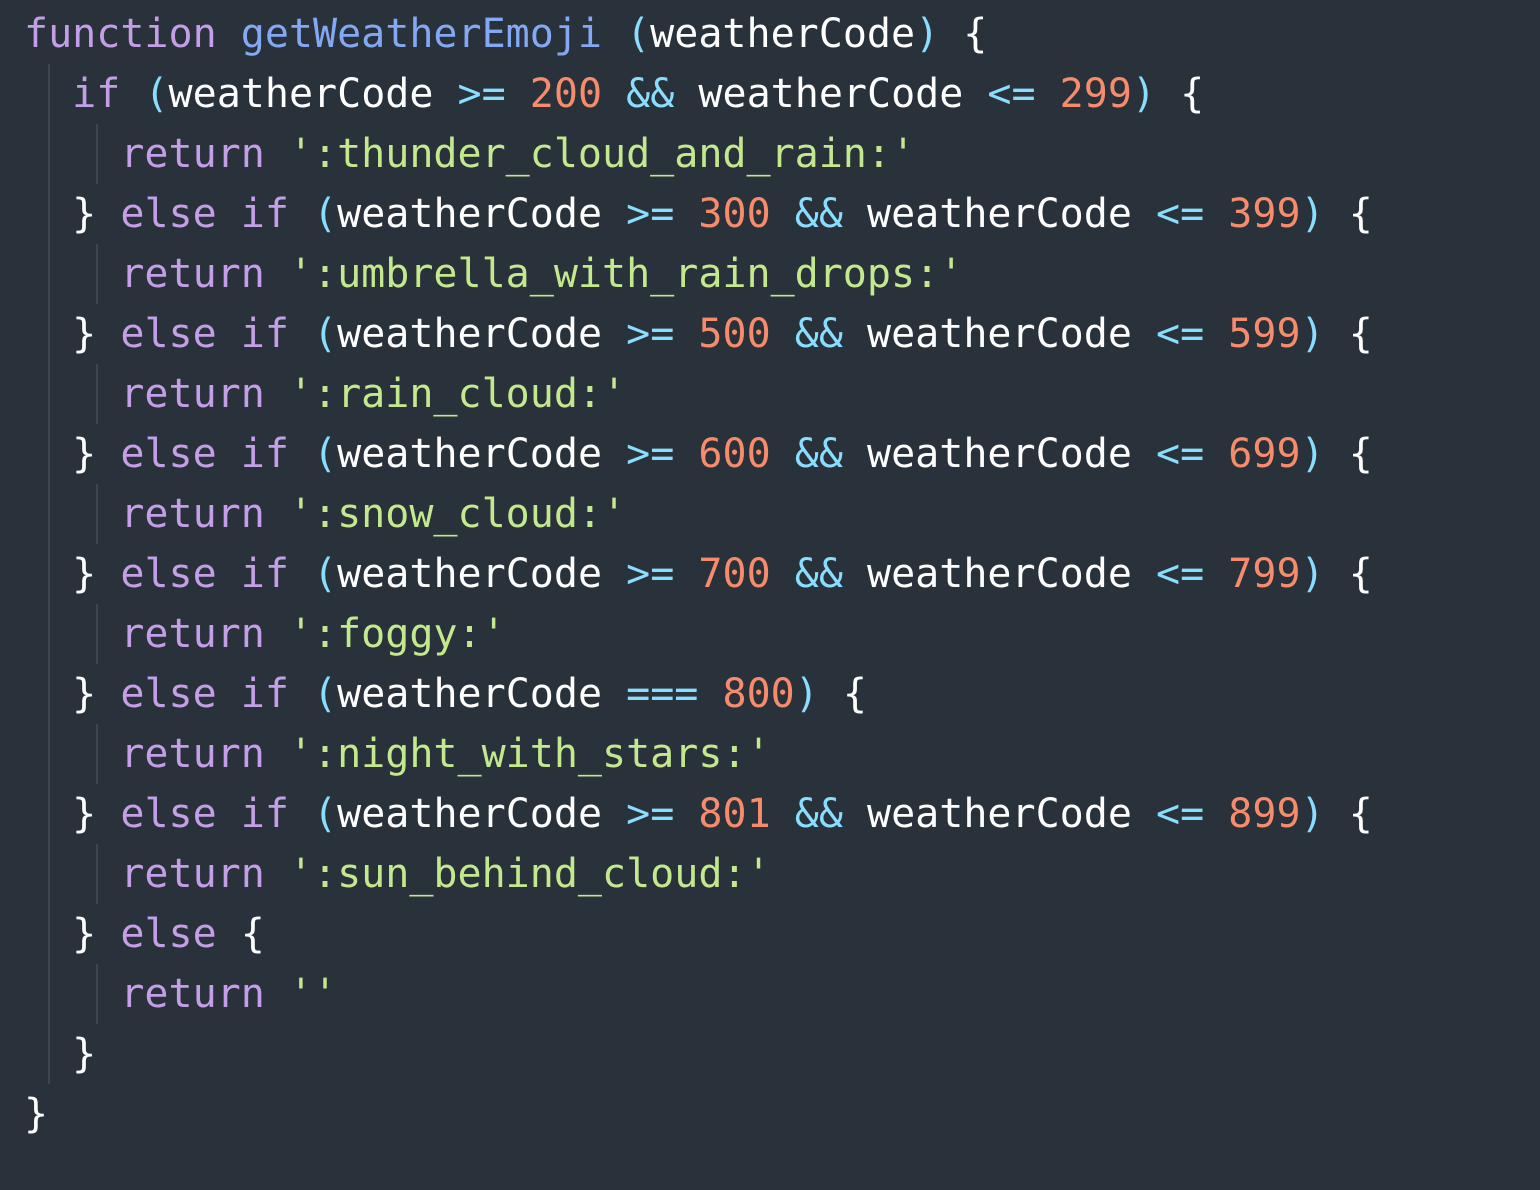 The width and height of the screenshot is (1540, 1190). I want to click on code-line: return '', so click(782, 994).